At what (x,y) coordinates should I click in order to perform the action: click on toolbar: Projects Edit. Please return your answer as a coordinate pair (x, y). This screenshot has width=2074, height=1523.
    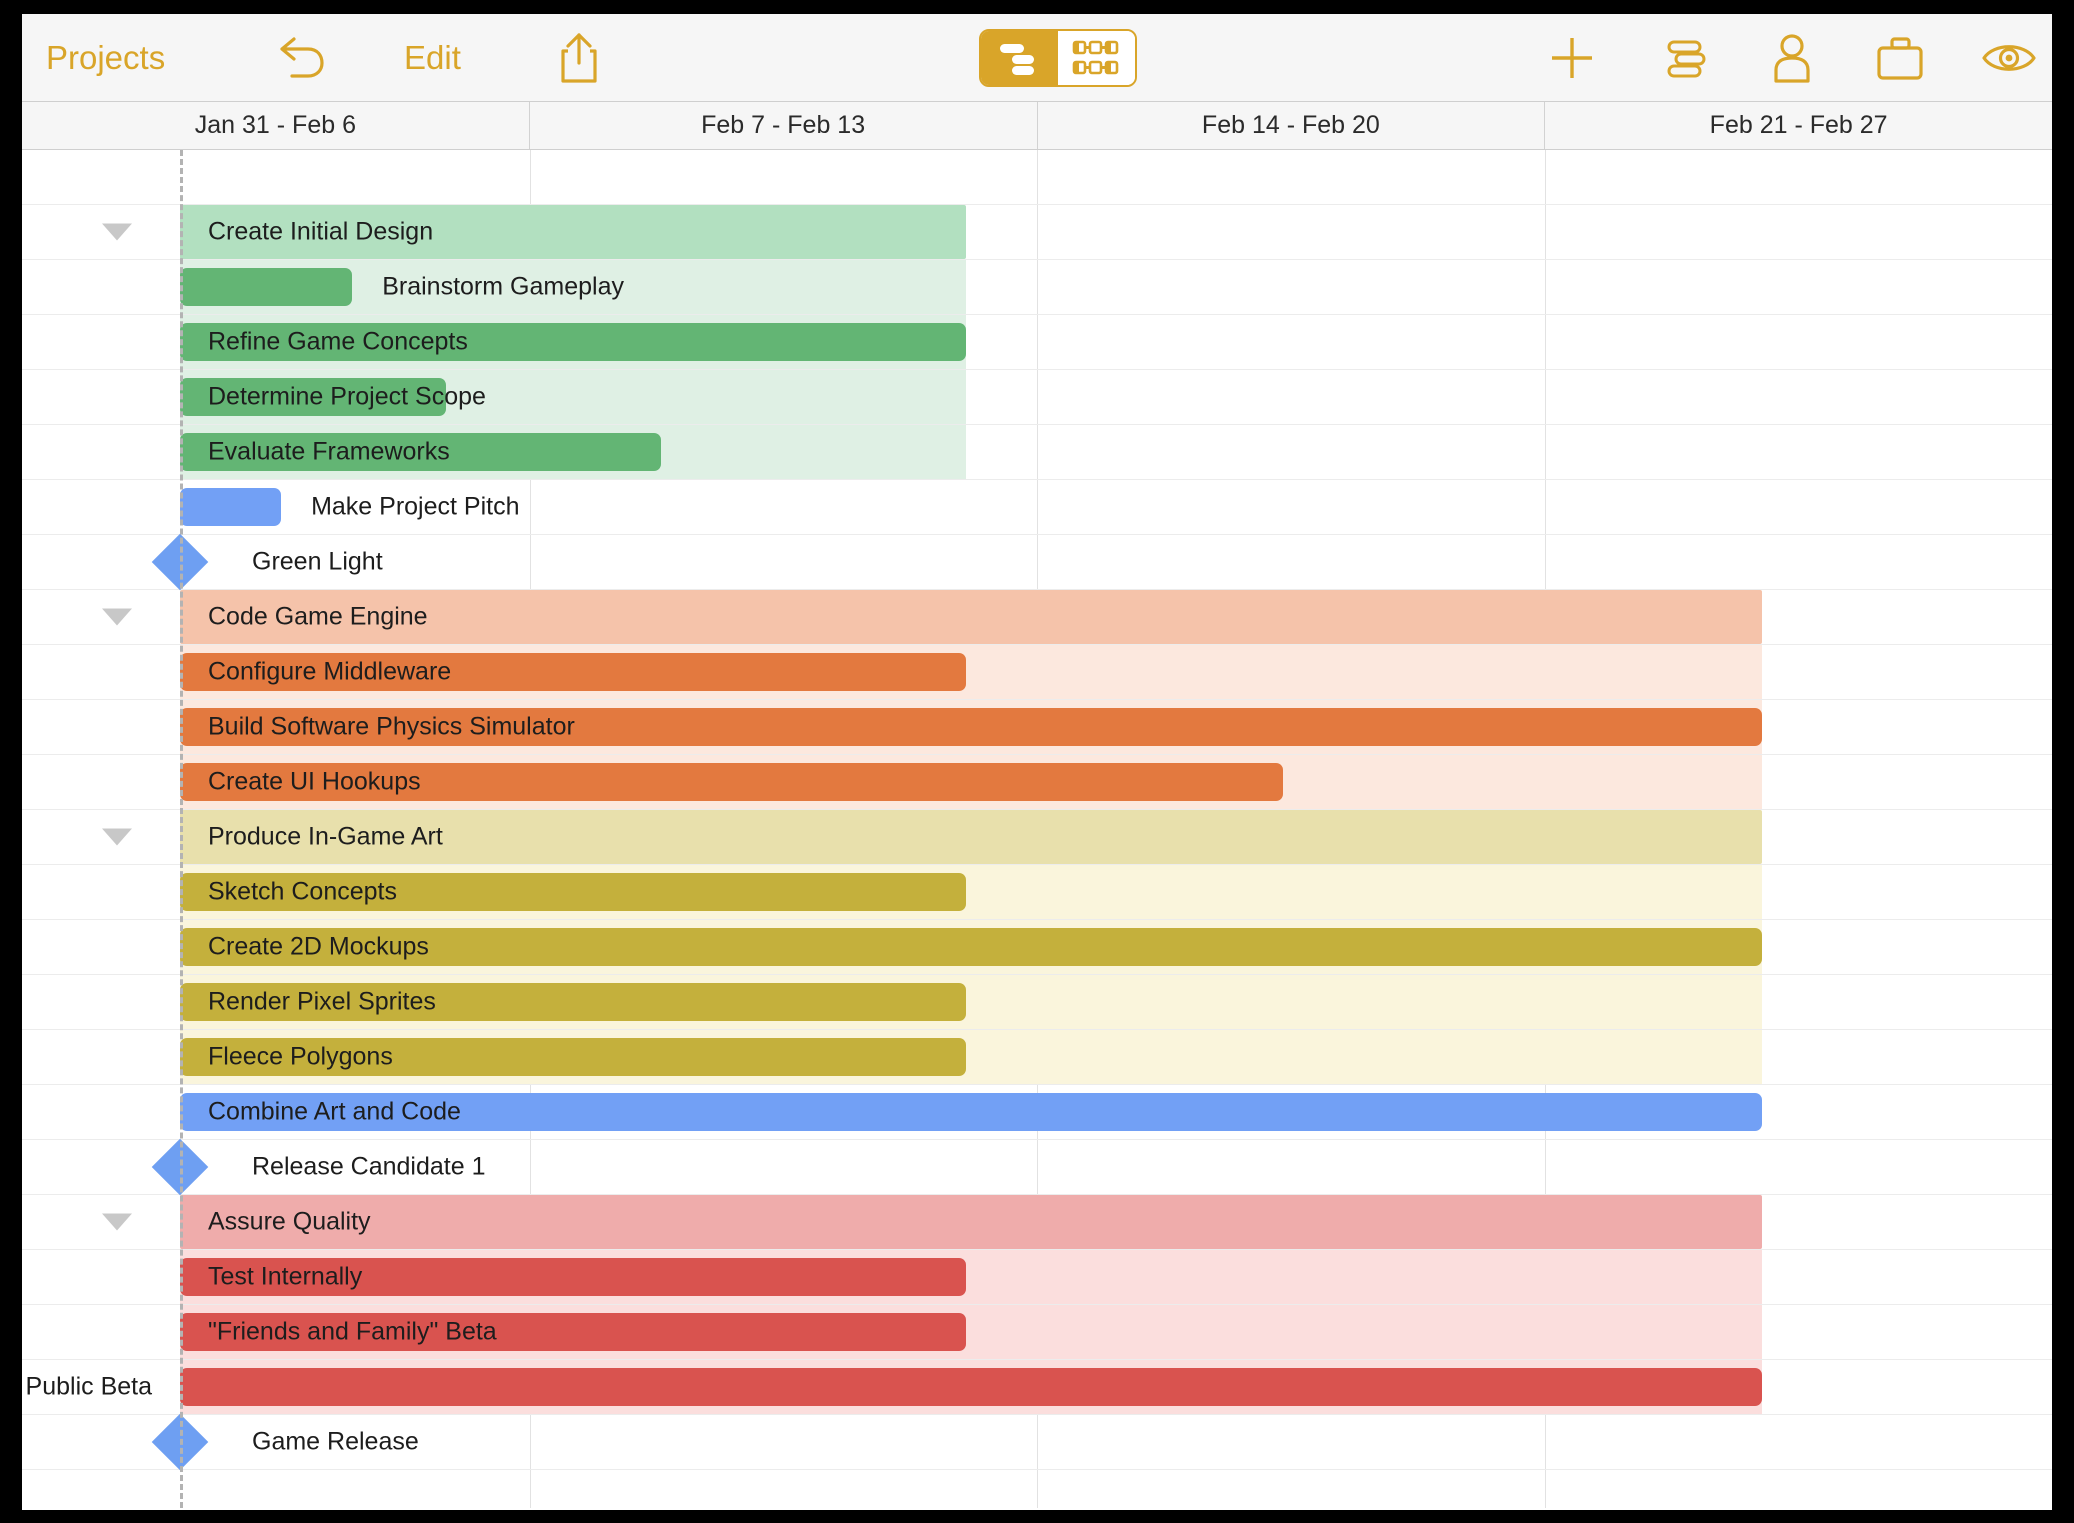
    Looking at the image, I should click on (1037, 58).